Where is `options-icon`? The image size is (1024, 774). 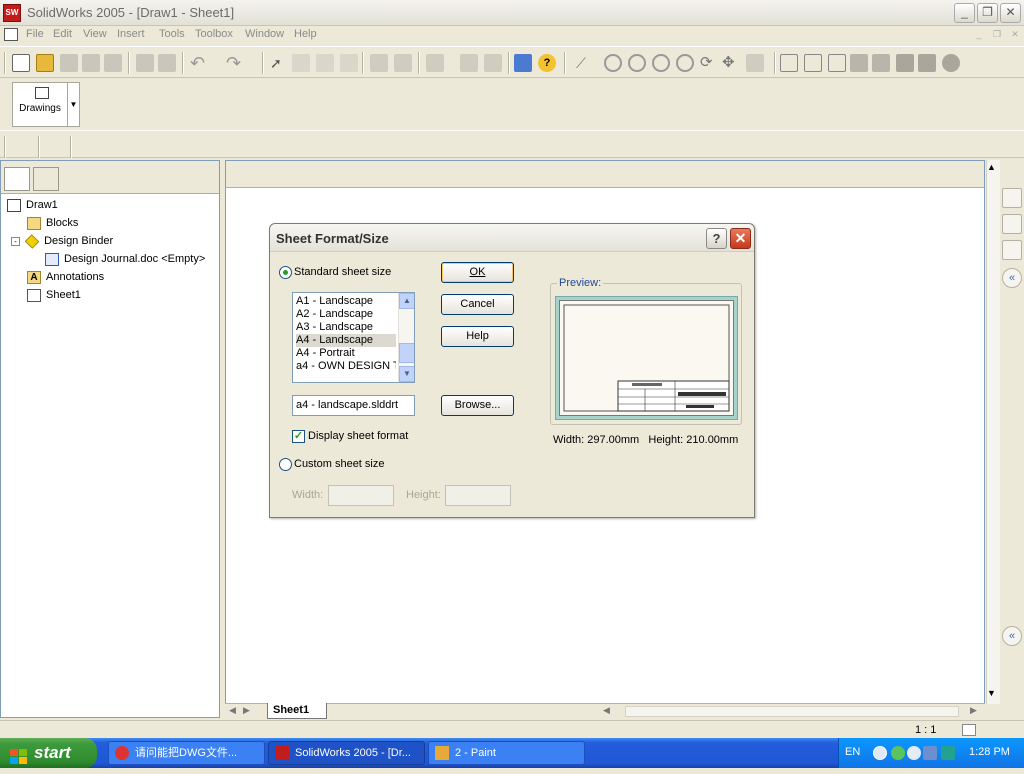 options-icon is located at coordinates (523, 63).